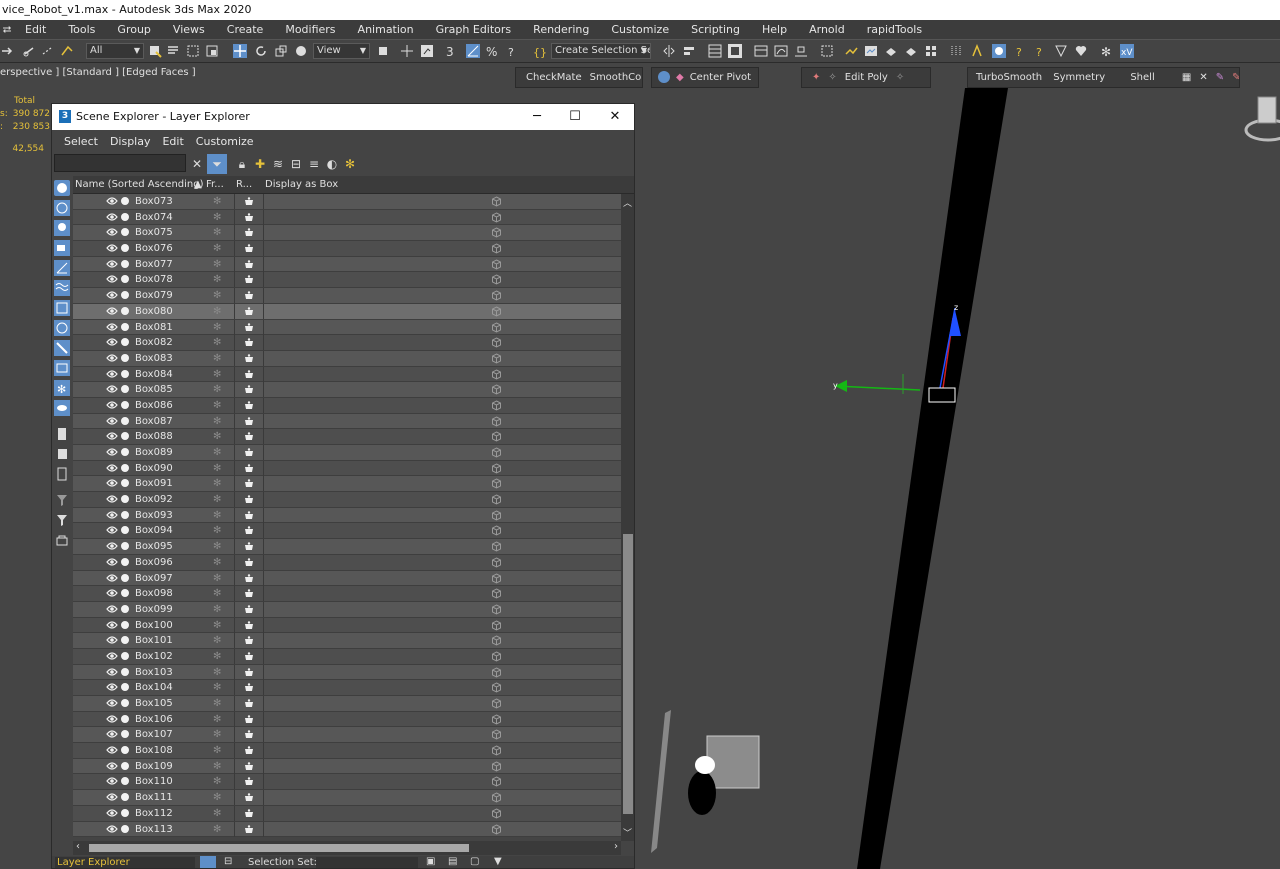 The width and height of the screenshot is (1280, 869). What do you see at coordinates (154, 232) in the screenshot?
I see `object-name: Box075` at bounding box center [154, 232].